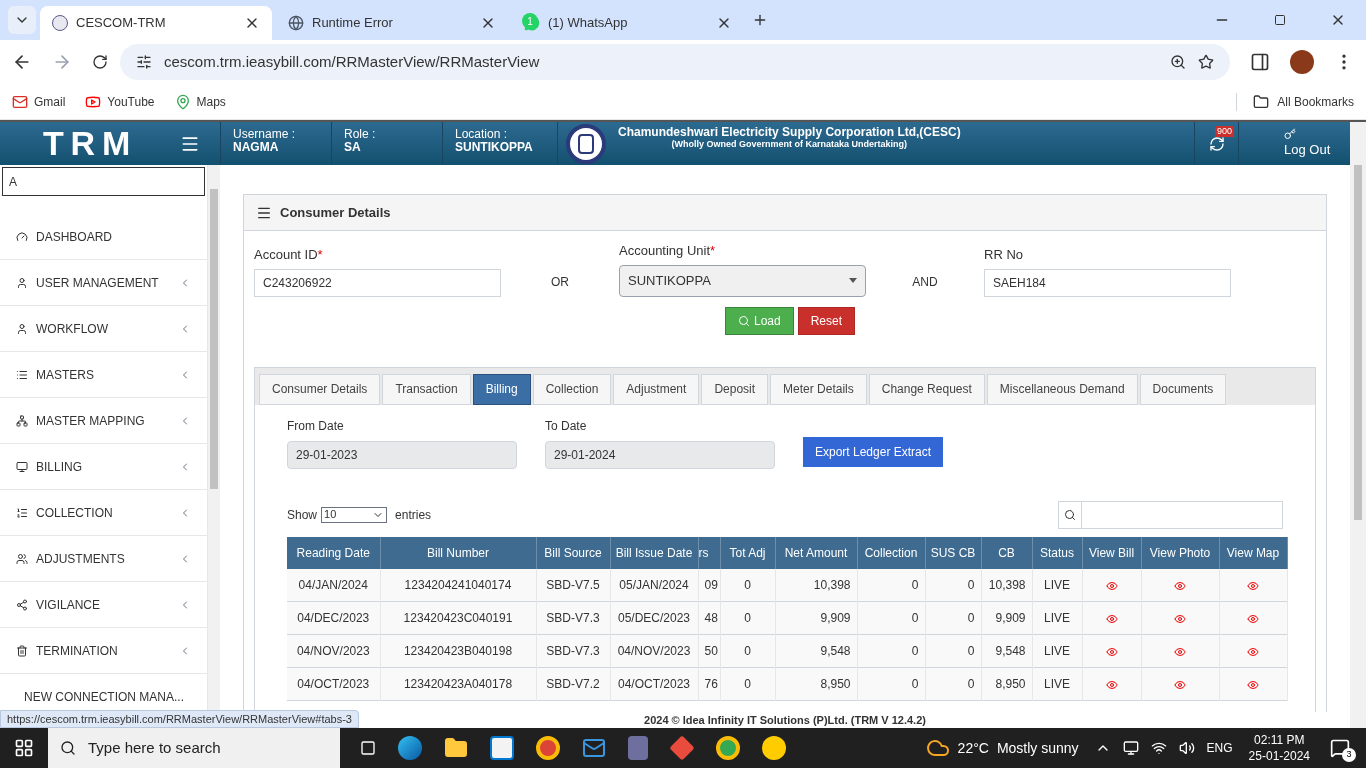 This screenshot has width=1366, height=768. What do you see at coordinates (709, 552) in the screenshot?
I see `column-header: rs` at bounding box center [709, 552].